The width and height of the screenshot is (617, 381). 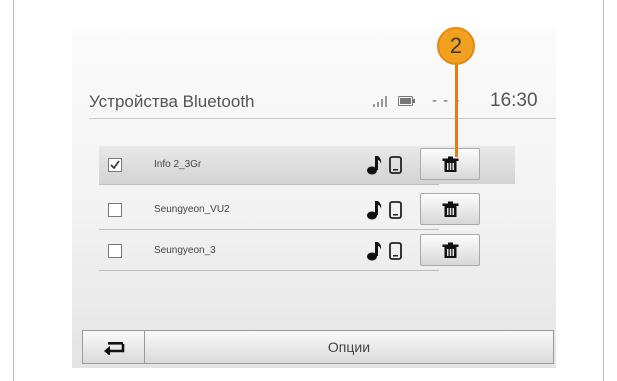 What do you see at coordinates (456, 107) in the screenshot?
I see `callout-line` at bounding box center [456, 107].